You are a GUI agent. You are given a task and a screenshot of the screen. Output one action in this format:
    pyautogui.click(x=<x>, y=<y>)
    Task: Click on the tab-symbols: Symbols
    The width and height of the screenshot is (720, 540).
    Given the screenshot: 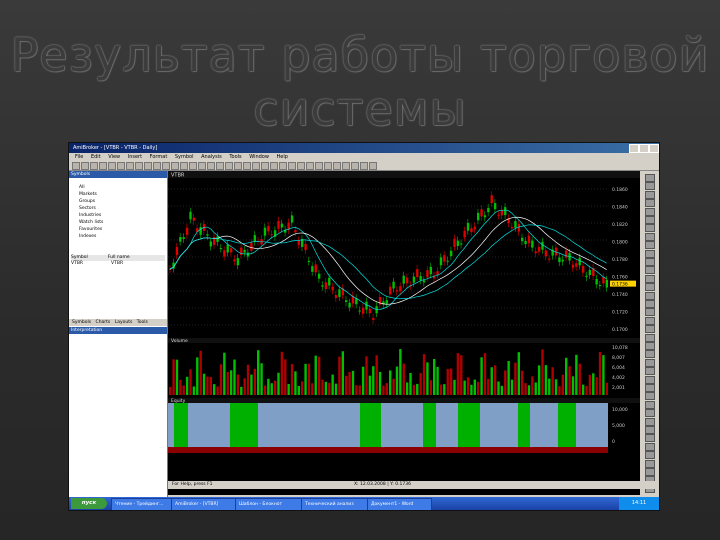 What is the action you would take?
    pyautogui.click(x=81, y=322)
    